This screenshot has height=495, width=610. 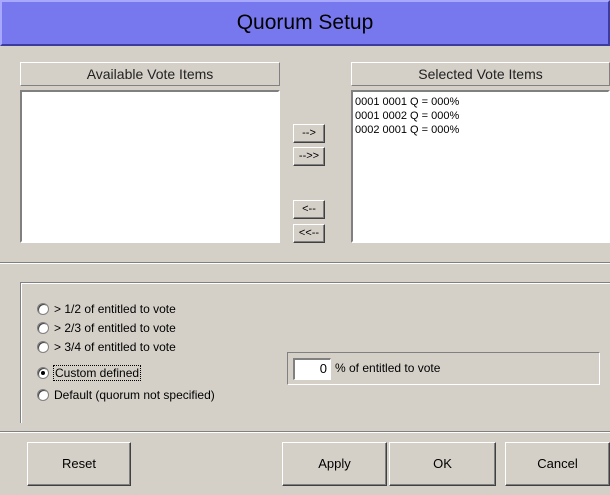 What do you see at coordinates (334, 464) in the screenshot?
I see `apply-button: Apply` at bounding box center [334, 464].